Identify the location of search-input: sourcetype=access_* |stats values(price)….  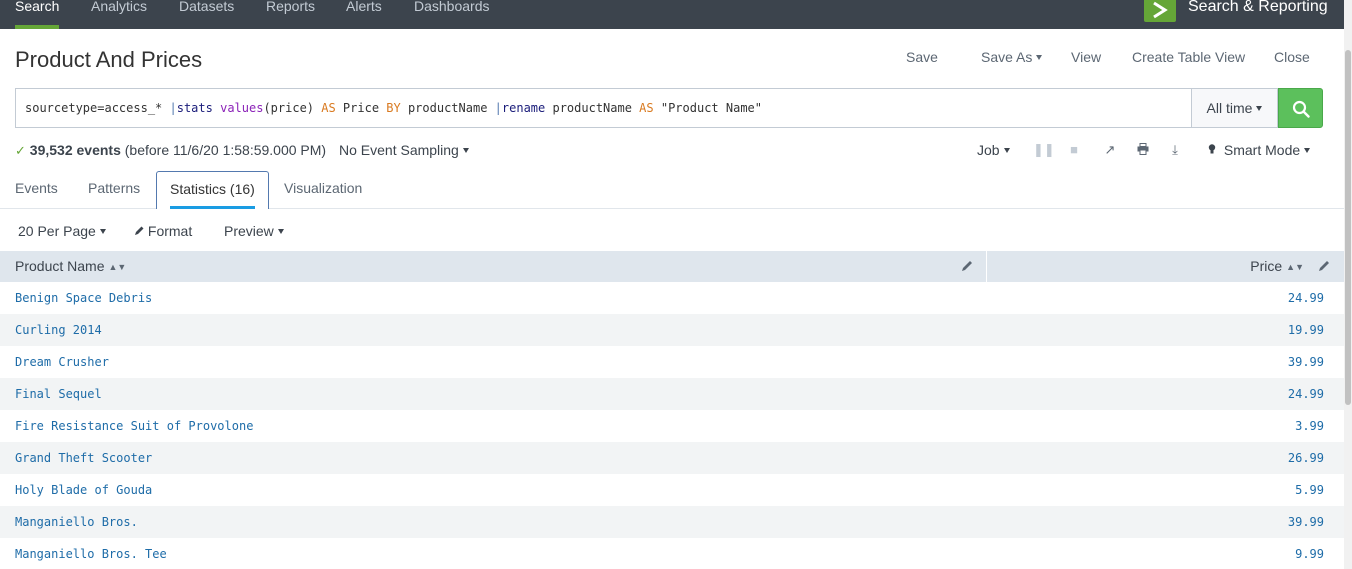
(603, 108).